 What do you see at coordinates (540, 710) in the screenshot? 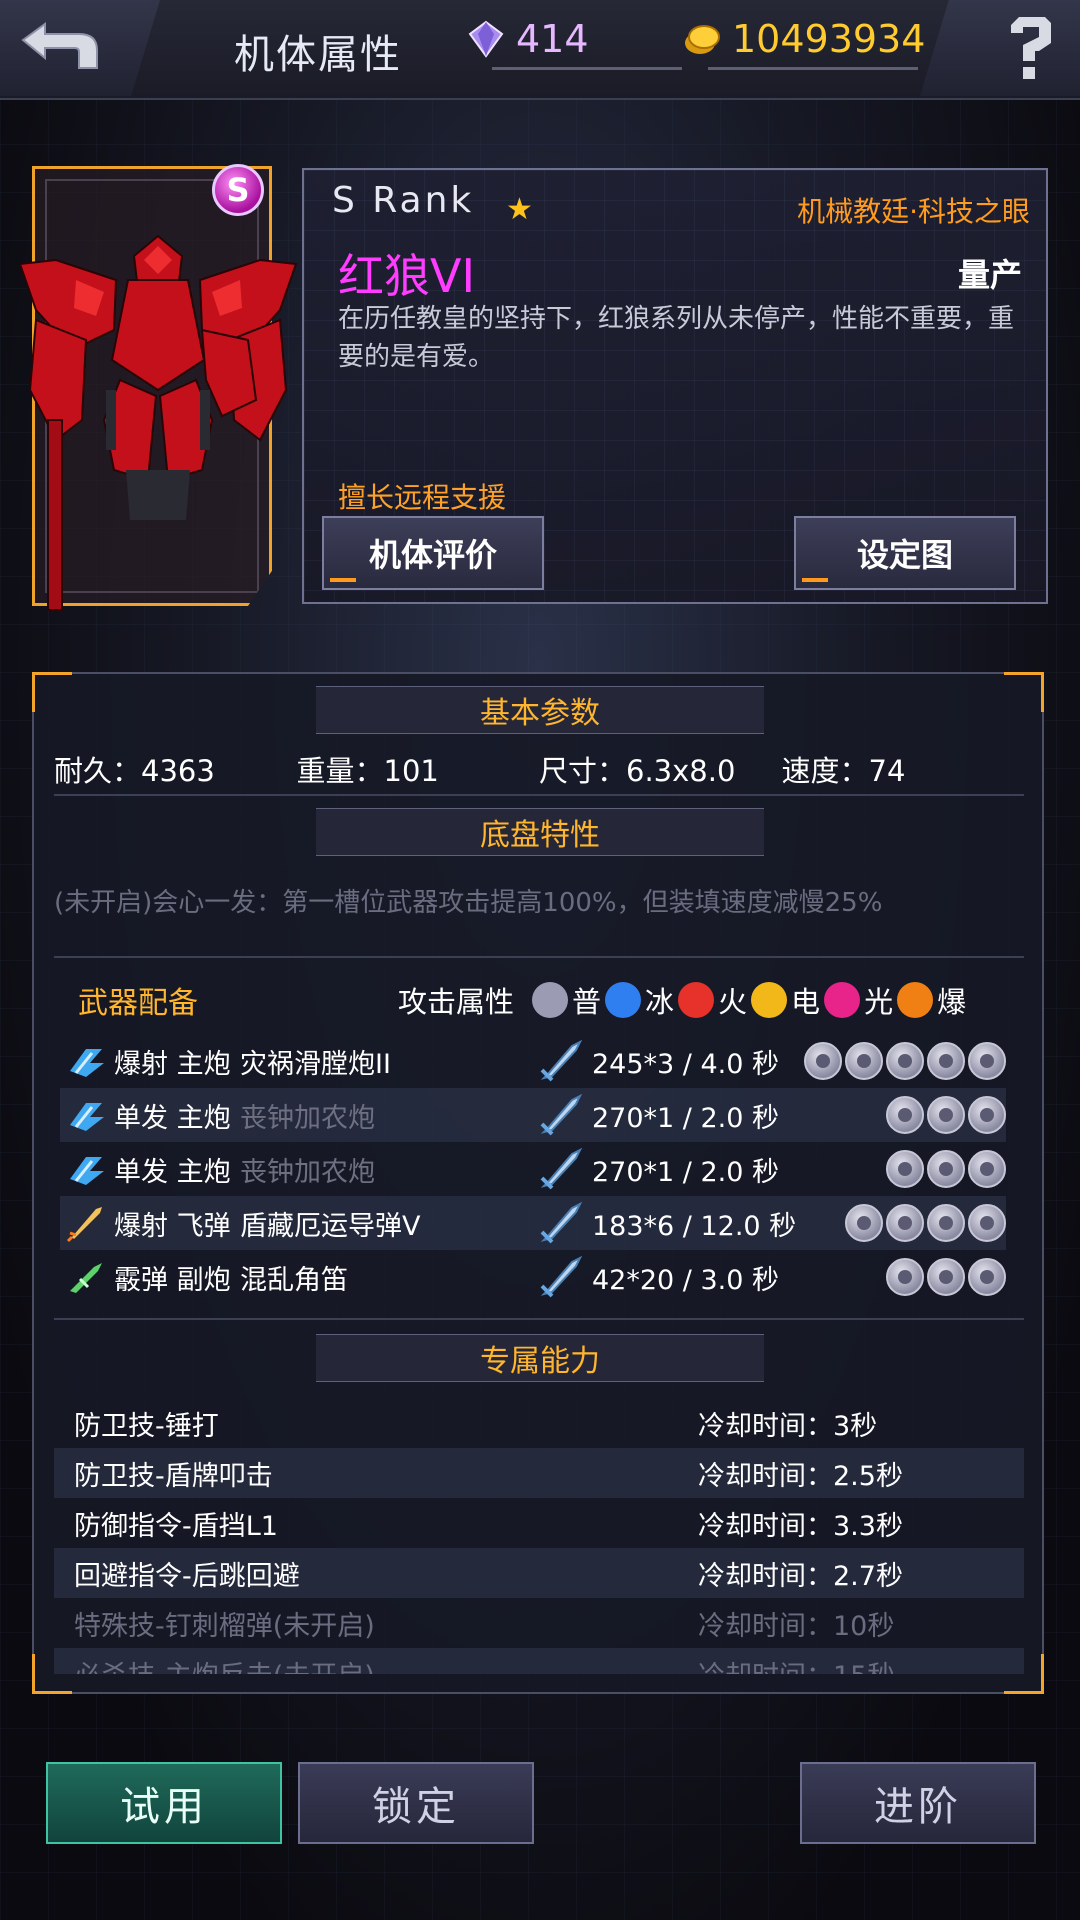
I see `basic-params-header: 基本参数` at bounding box center [540, 710].